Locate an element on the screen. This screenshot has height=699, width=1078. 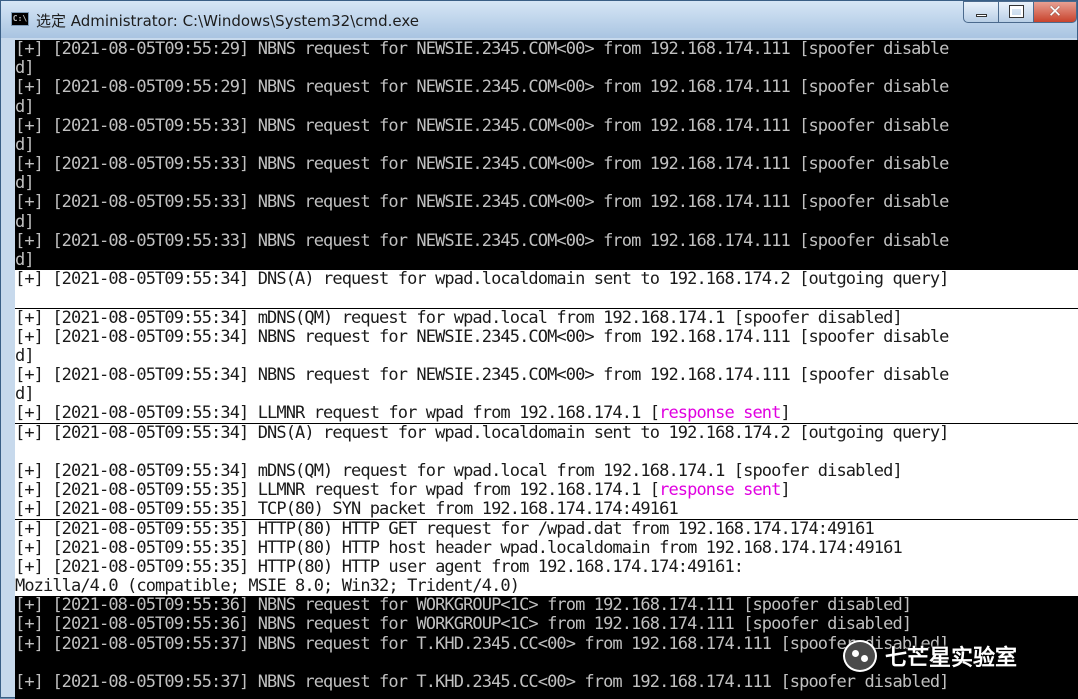
maximize-icon is located at coordinates (1016, 11).